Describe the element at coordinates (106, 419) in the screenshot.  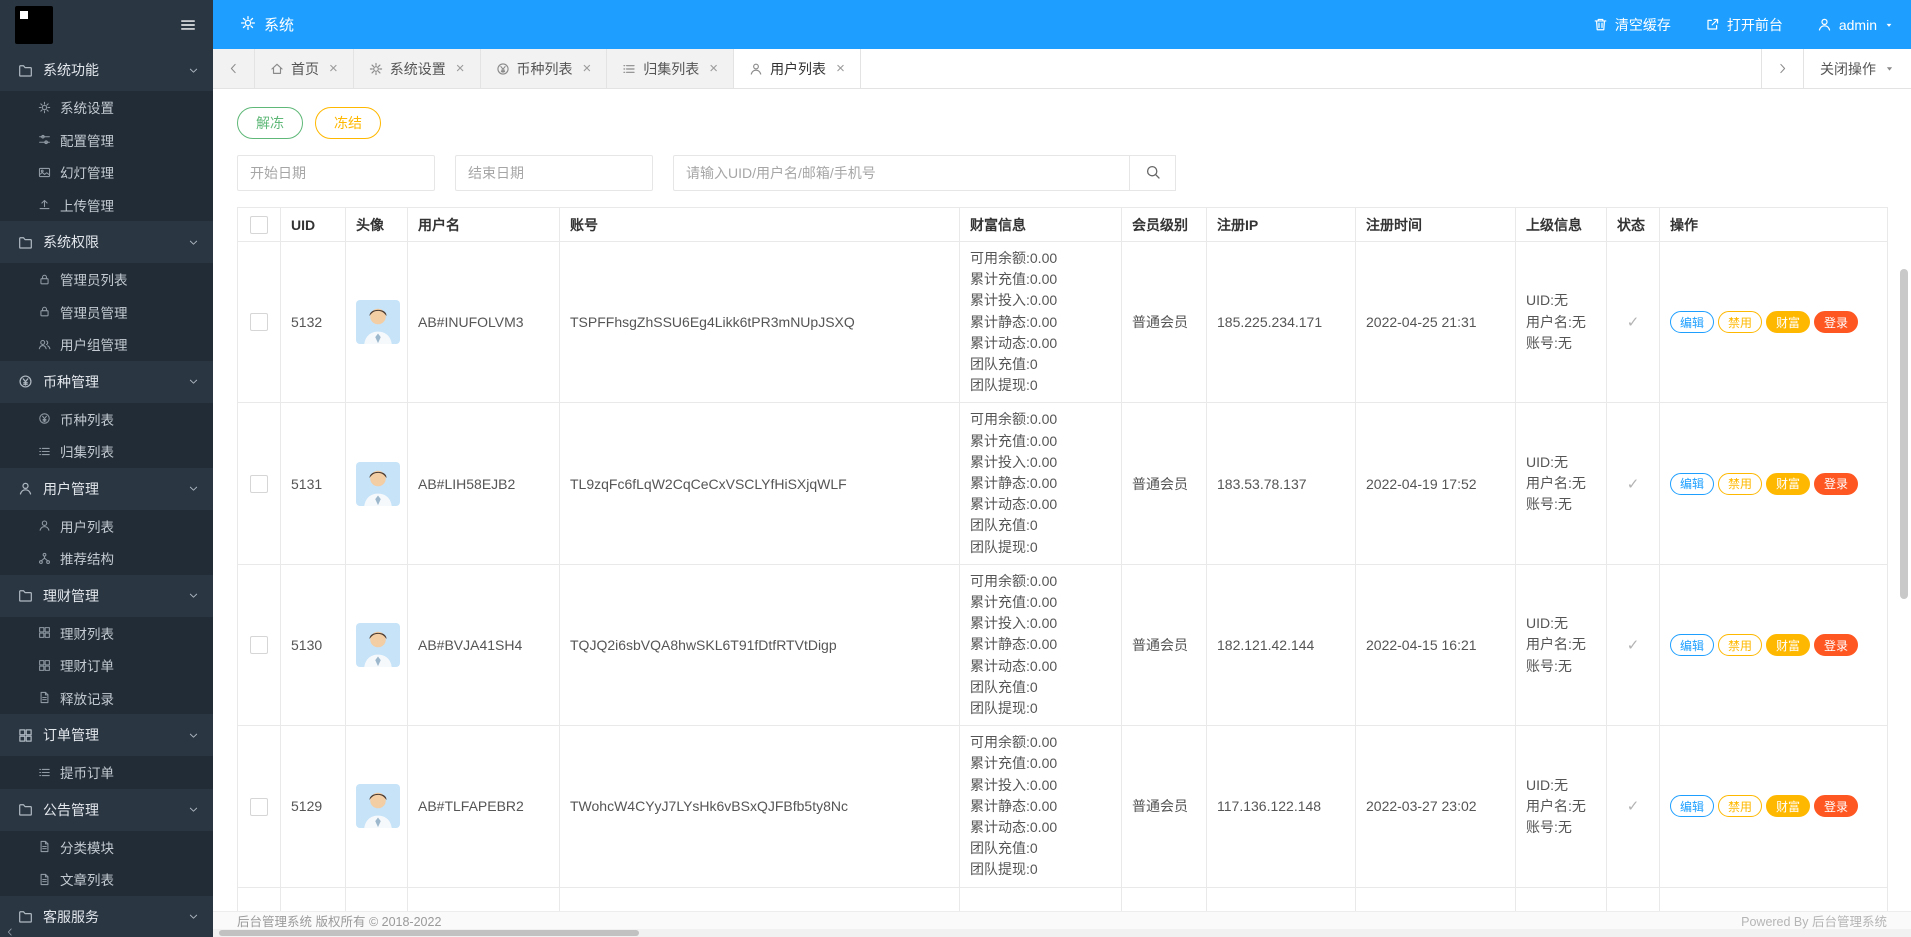
I see `sidebar-subitem: 币种列表` at that location.